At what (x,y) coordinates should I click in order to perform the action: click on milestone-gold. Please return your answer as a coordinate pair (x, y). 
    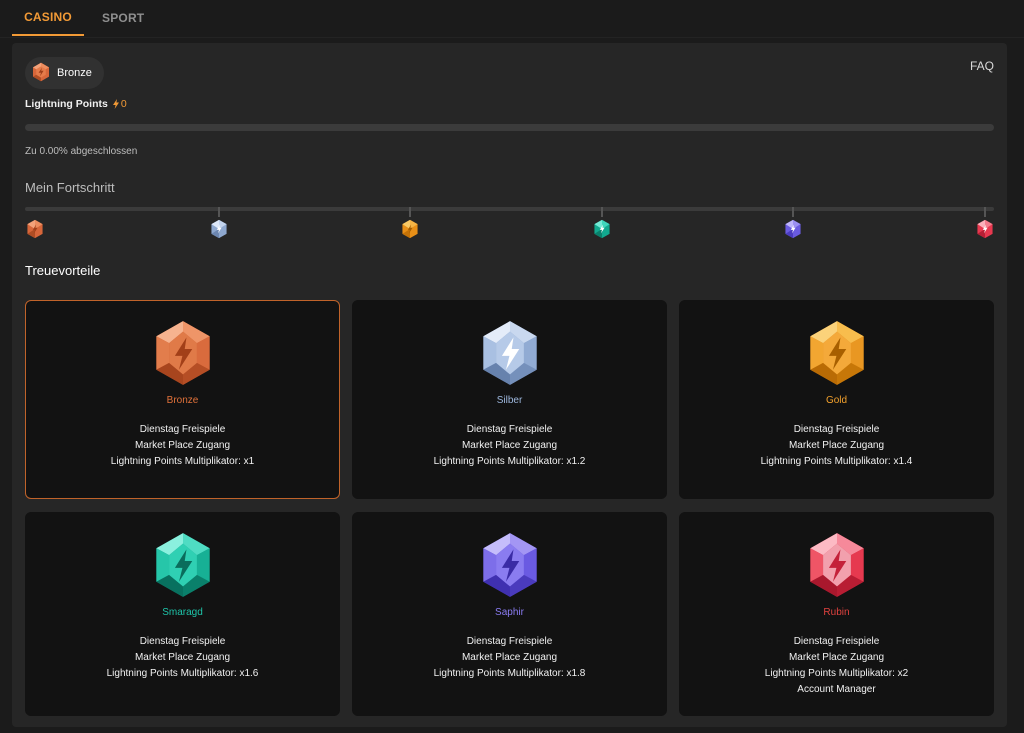
    Looking at the image, I should click on (410, 224).